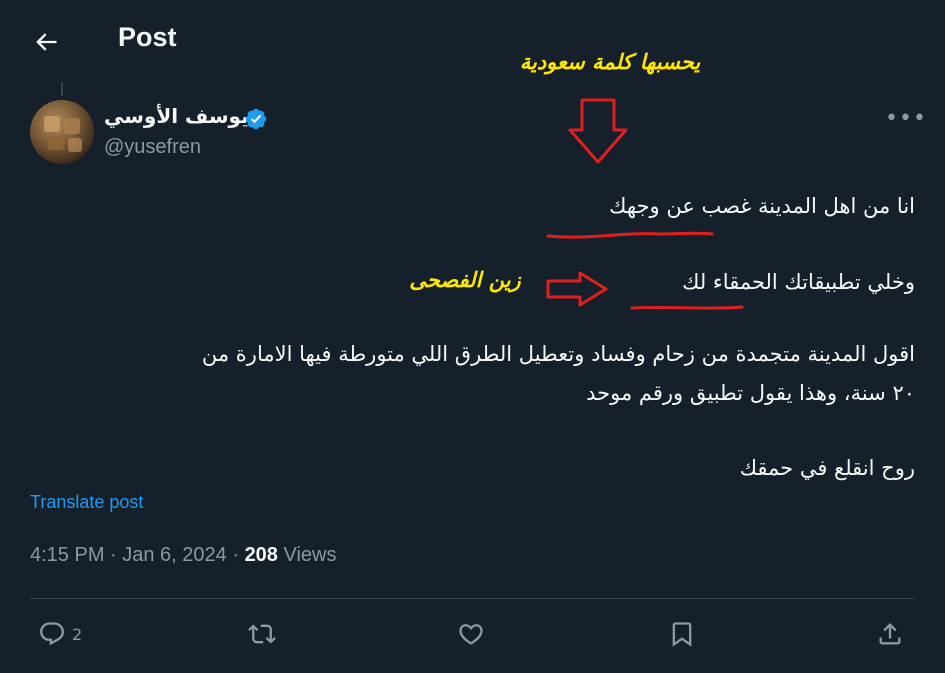 Image resolution: width=945 pixels, height=673 pixels. What do you see at coordinates (750, 393) in the screenshot?
I see `tweet-text-line: ٢٠ سنة، وهذا يقول تطبيق ورقم موحد` at bounding box center [750, 393].